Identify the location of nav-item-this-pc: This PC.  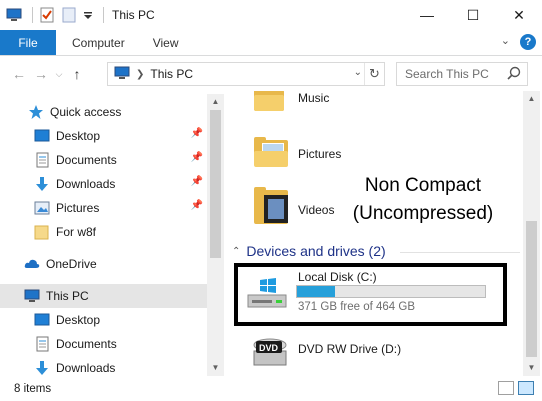
(103, 296).